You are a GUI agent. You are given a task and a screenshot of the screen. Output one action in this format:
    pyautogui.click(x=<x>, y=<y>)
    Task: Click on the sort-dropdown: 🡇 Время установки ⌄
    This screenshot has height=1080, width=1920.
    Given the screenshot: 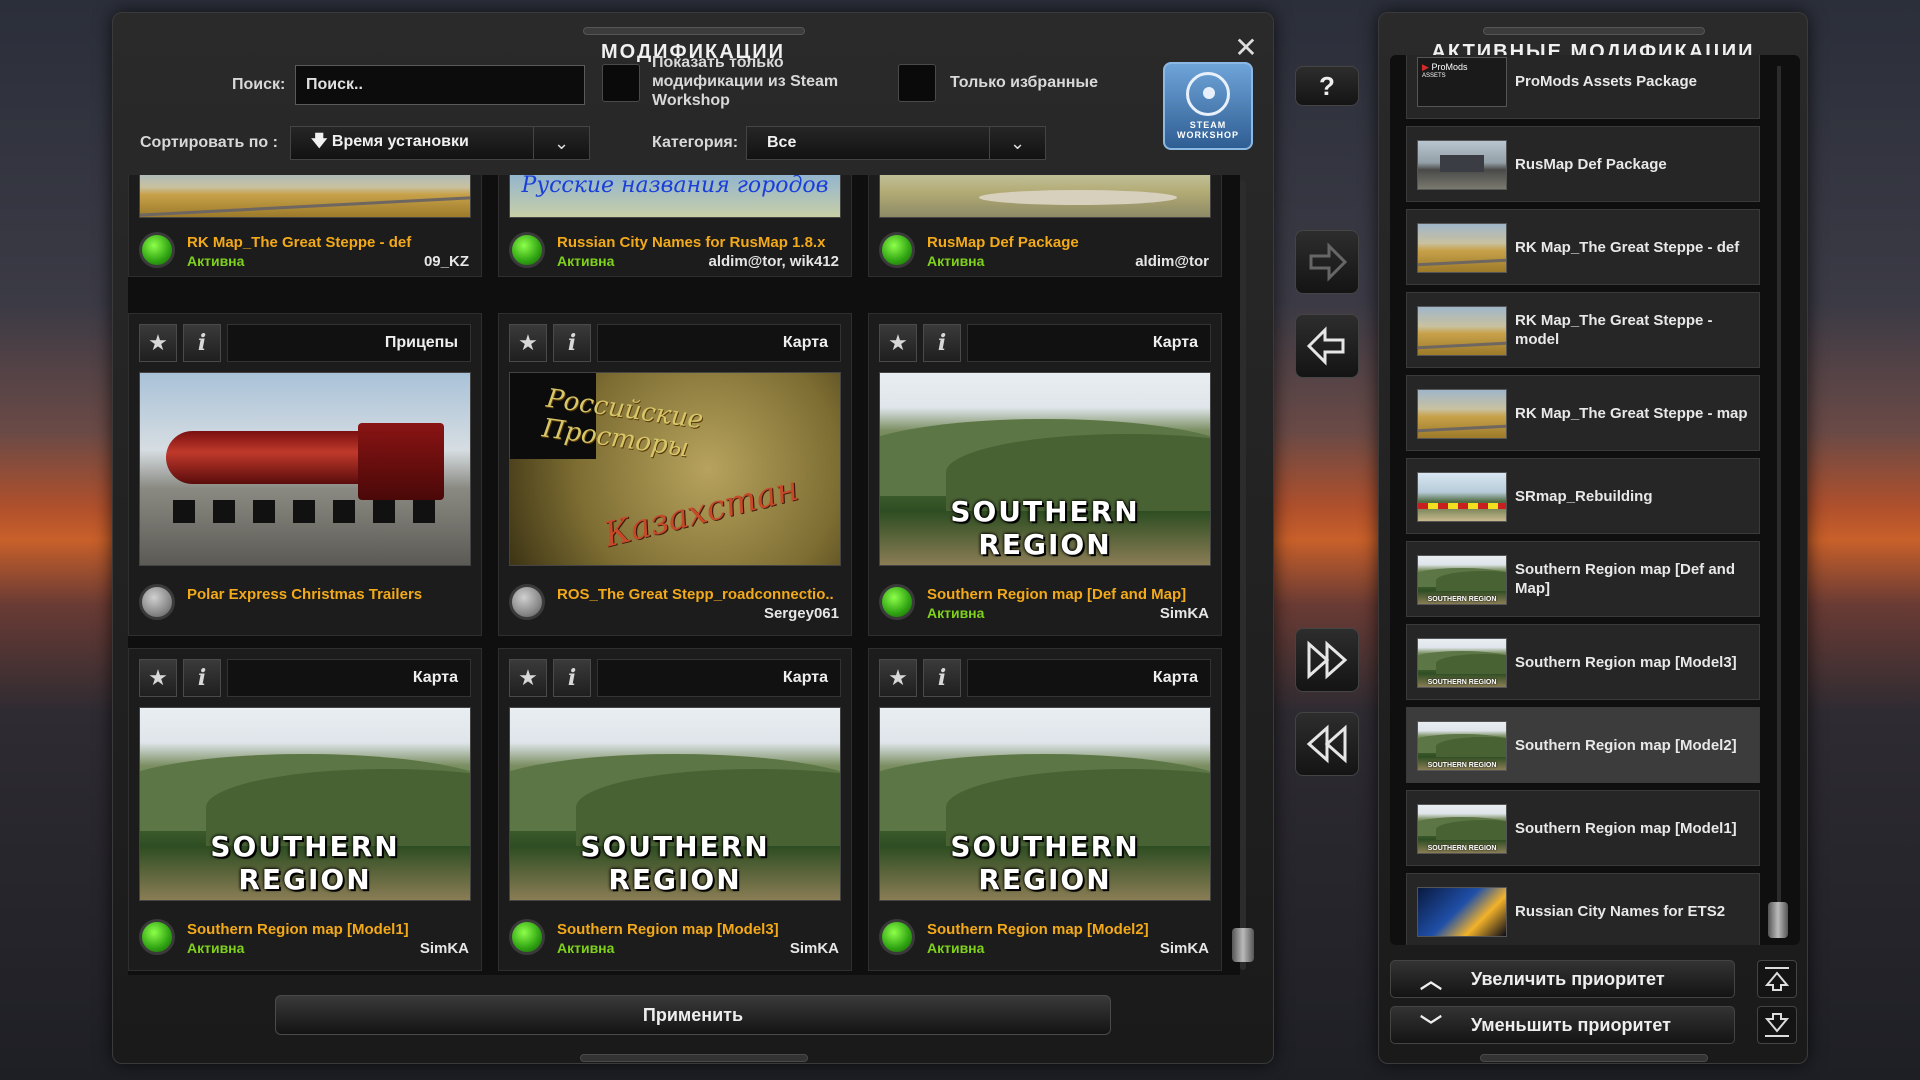 What is the action you would take?
    pyautogui.click(x=440, y=143)
    